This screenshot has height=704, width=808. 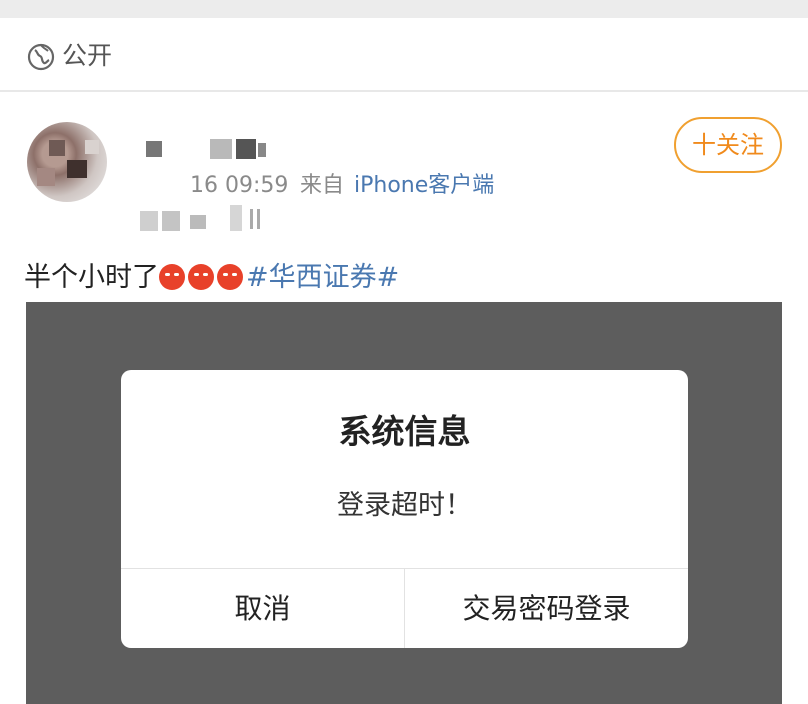 I want to click on trade-password-login-button: 交易密码登录, so click(x=546, y=608).